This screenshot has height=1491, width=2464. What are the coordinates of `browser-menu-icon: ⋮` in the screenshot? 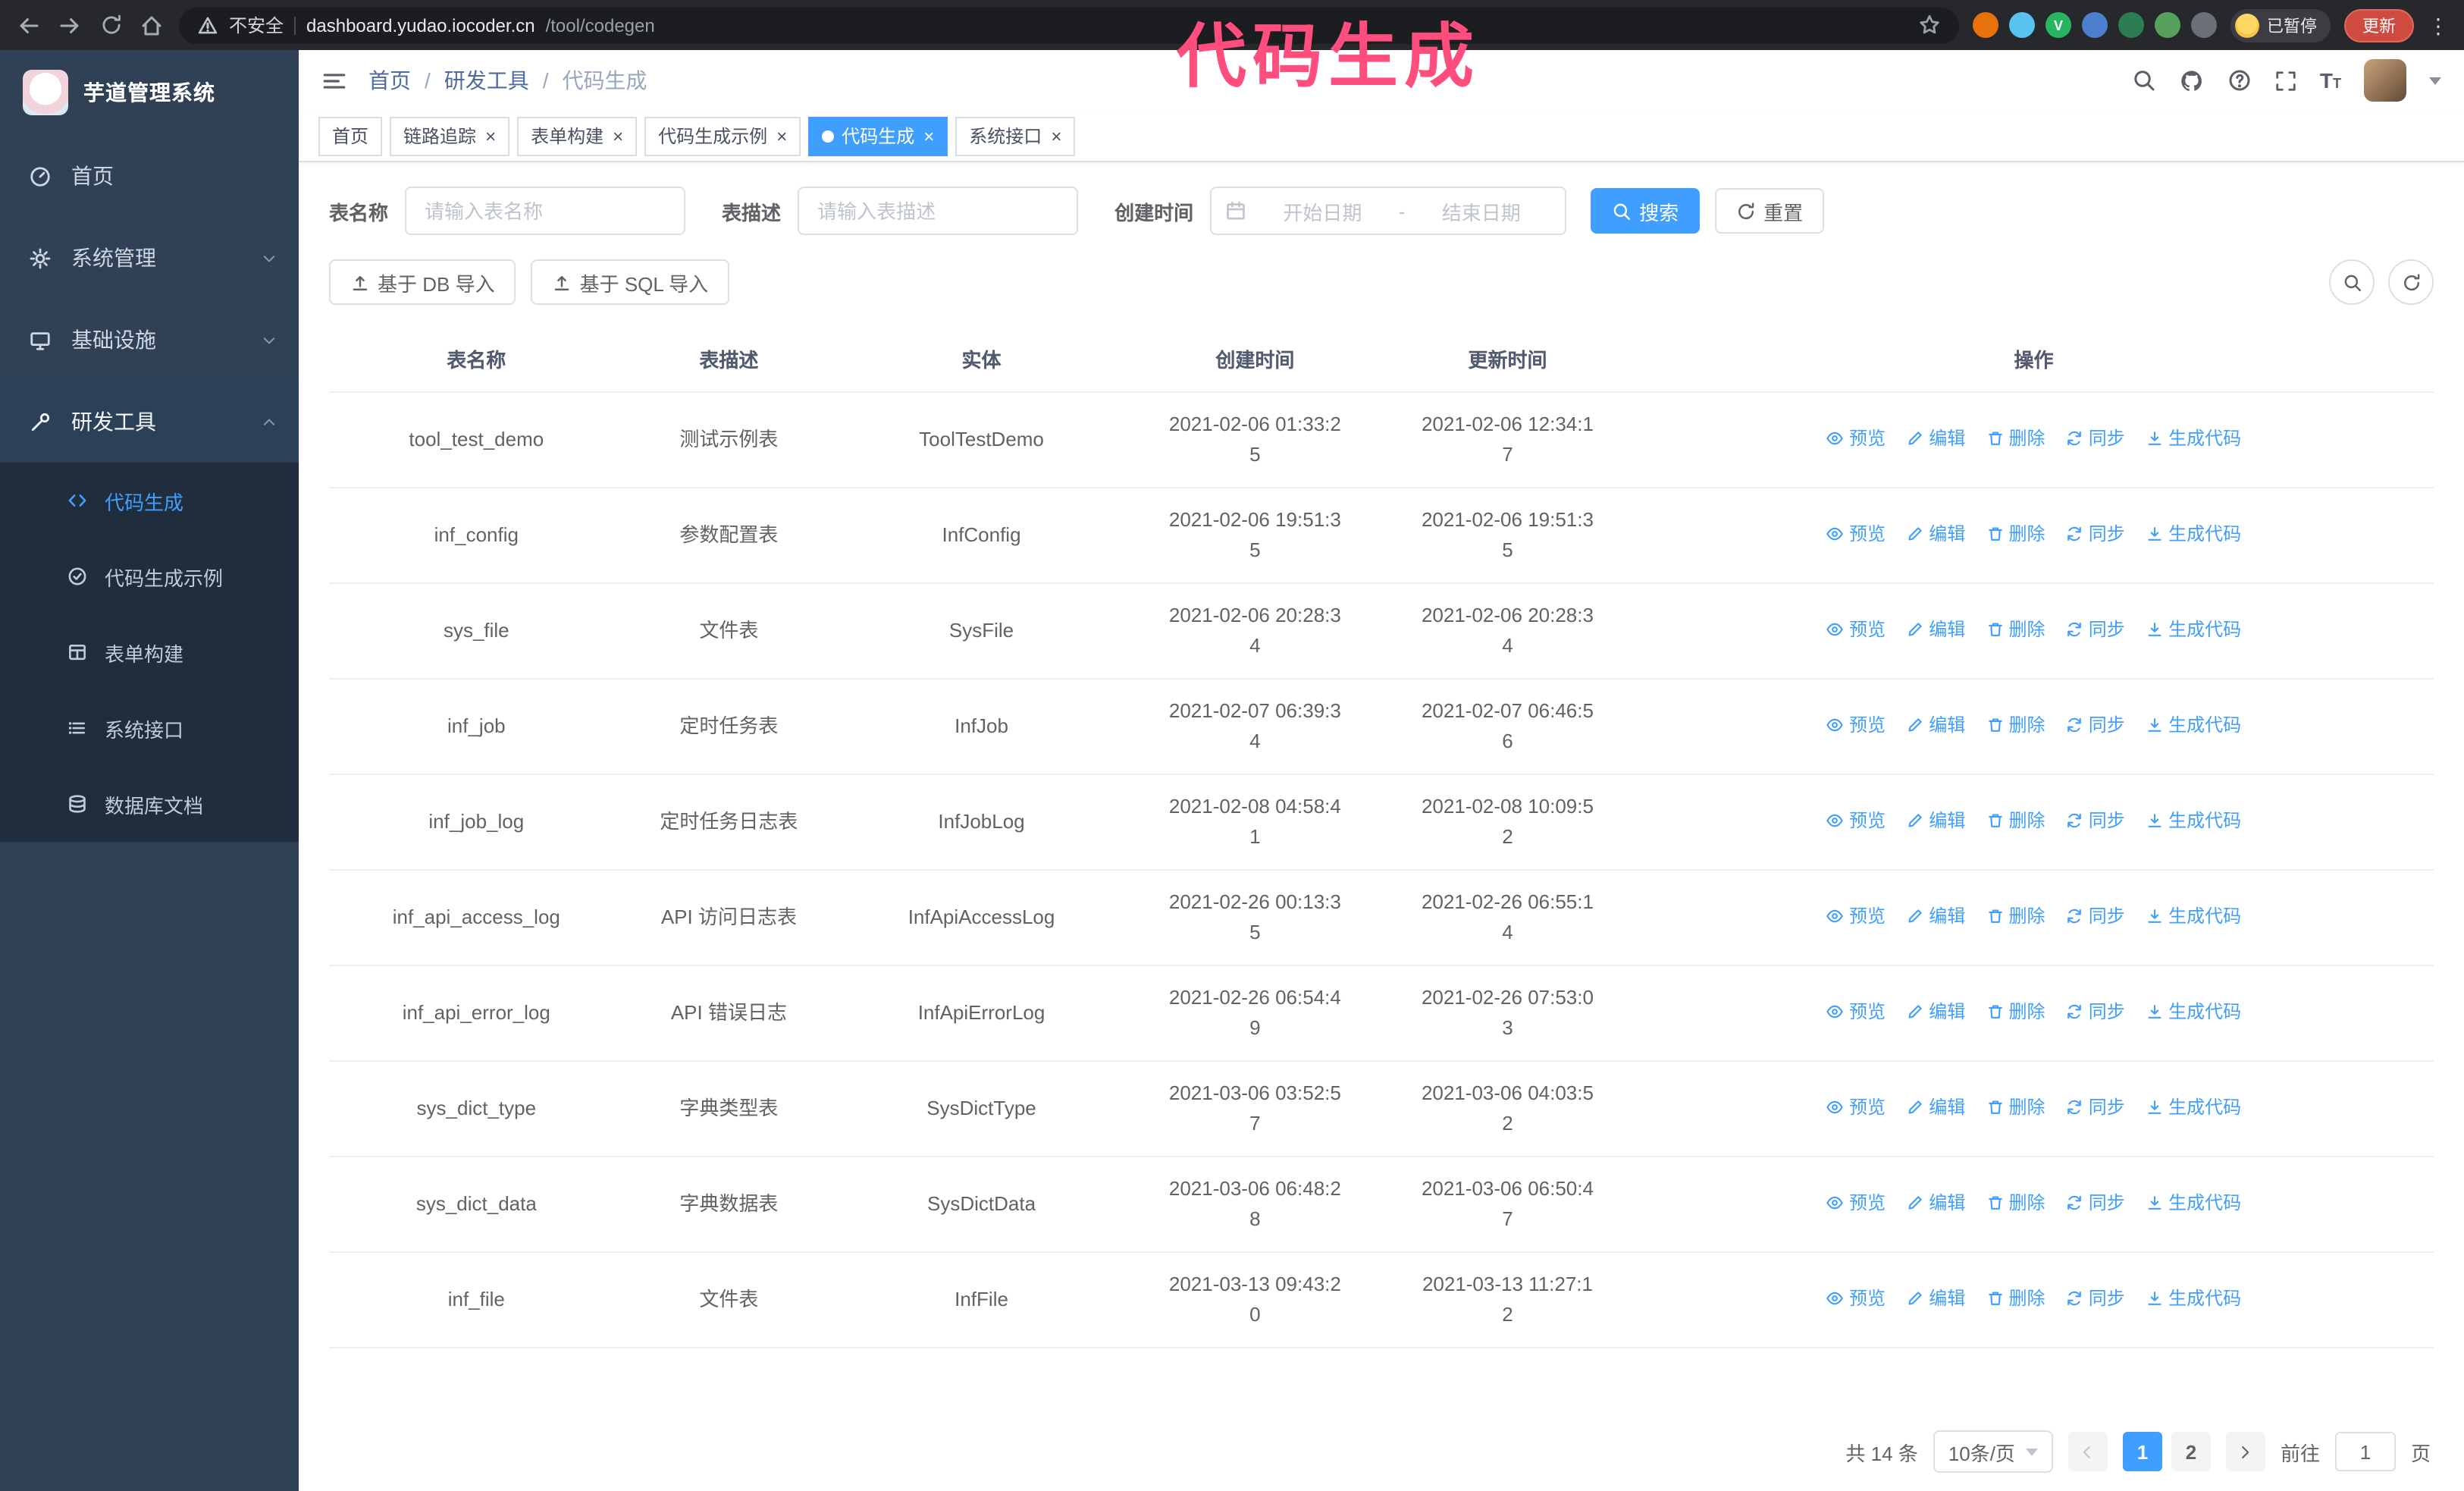 It's located at (2438, 25).